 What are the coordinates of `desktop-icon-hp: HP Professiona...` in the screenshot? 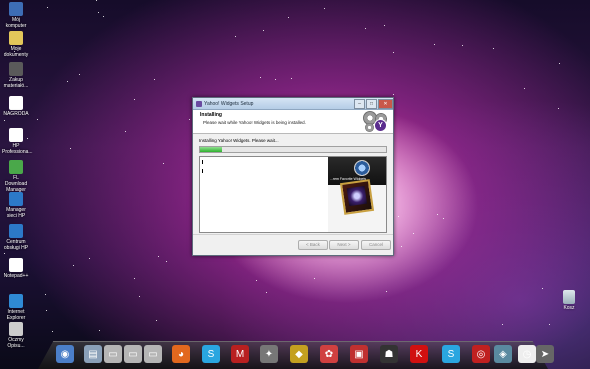 It's located at (17, 141).